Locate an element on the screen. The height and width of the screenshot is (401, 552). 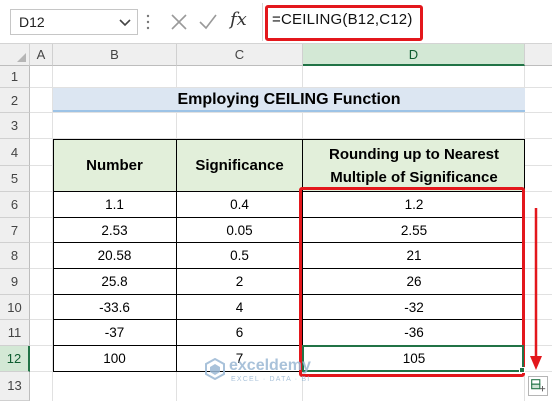
cell-number: 20.58 is located at coordinates (114, 256).